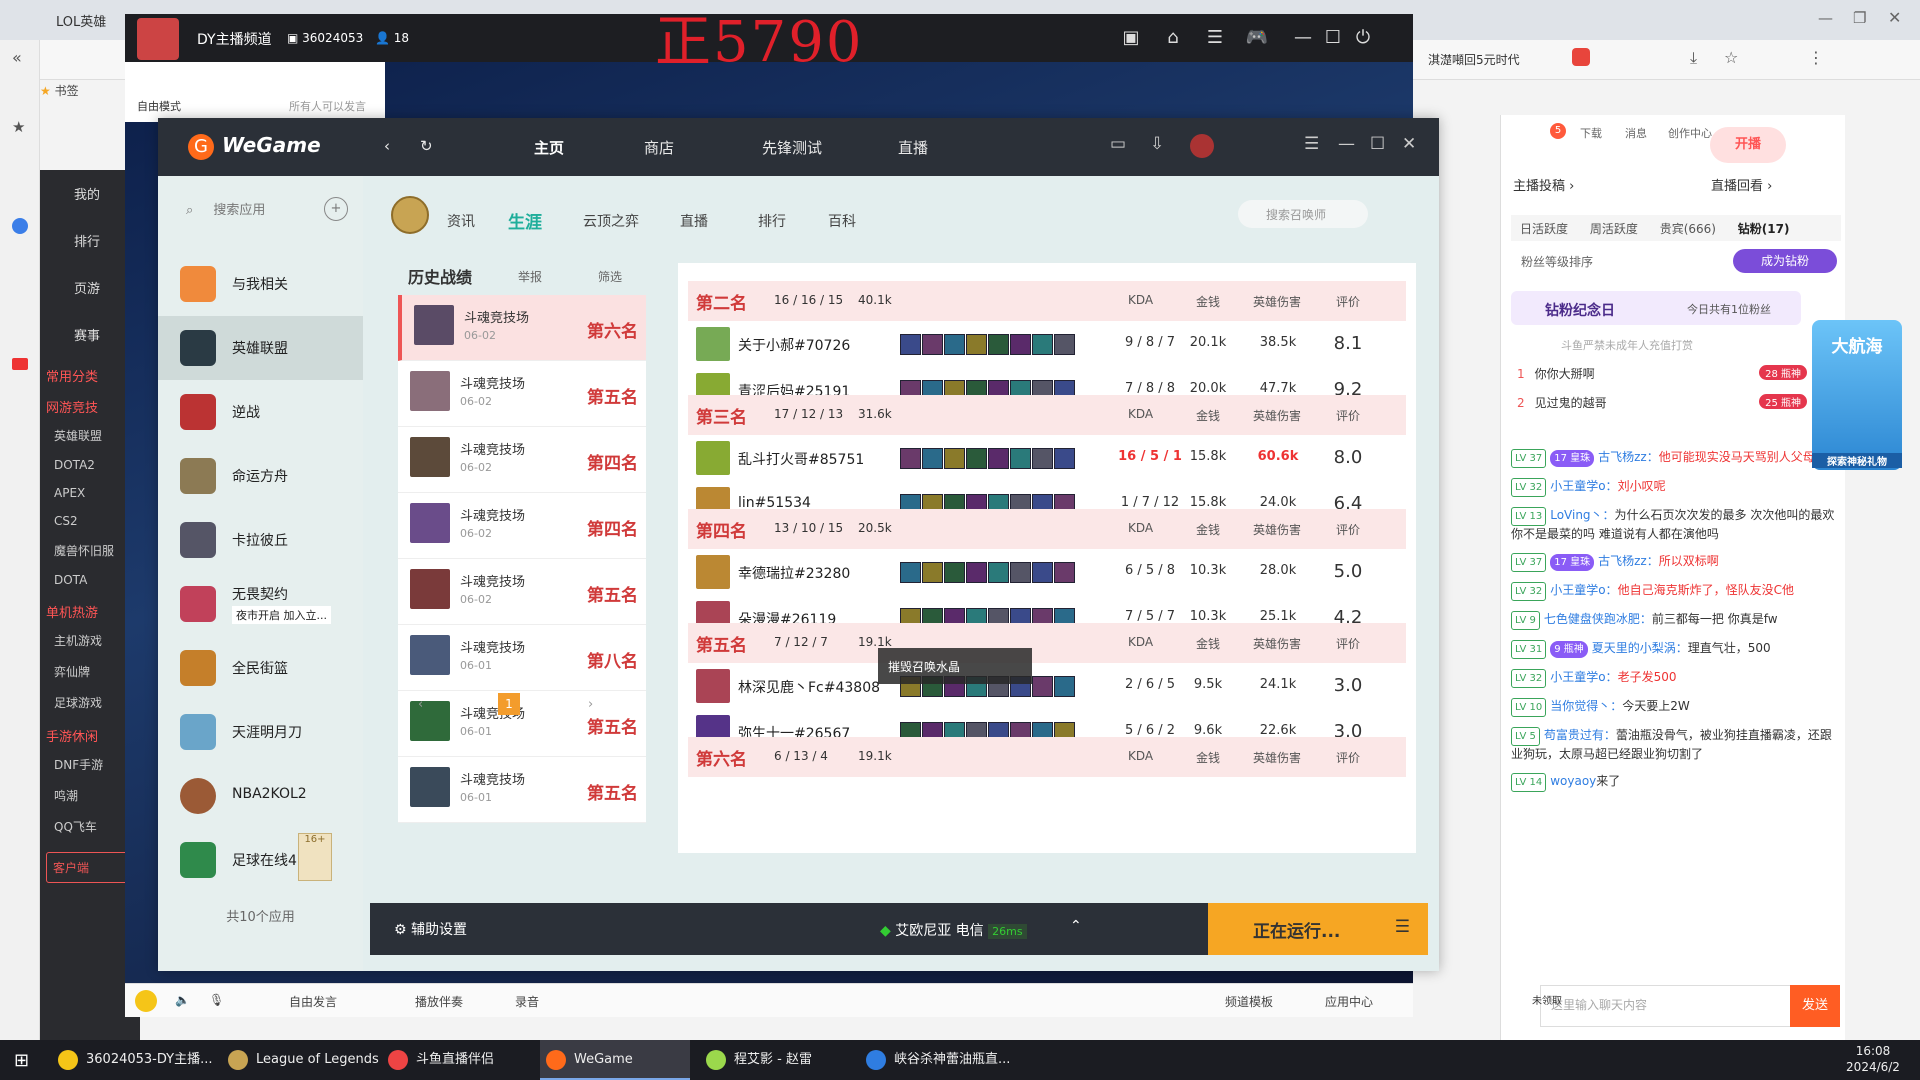 This screenshot has width=1920, height=1080. What do you see at coordinates (1894, 17) in the screenshot?
I see `browser-close-icon: ✕` at bounding box center [1894, 17].